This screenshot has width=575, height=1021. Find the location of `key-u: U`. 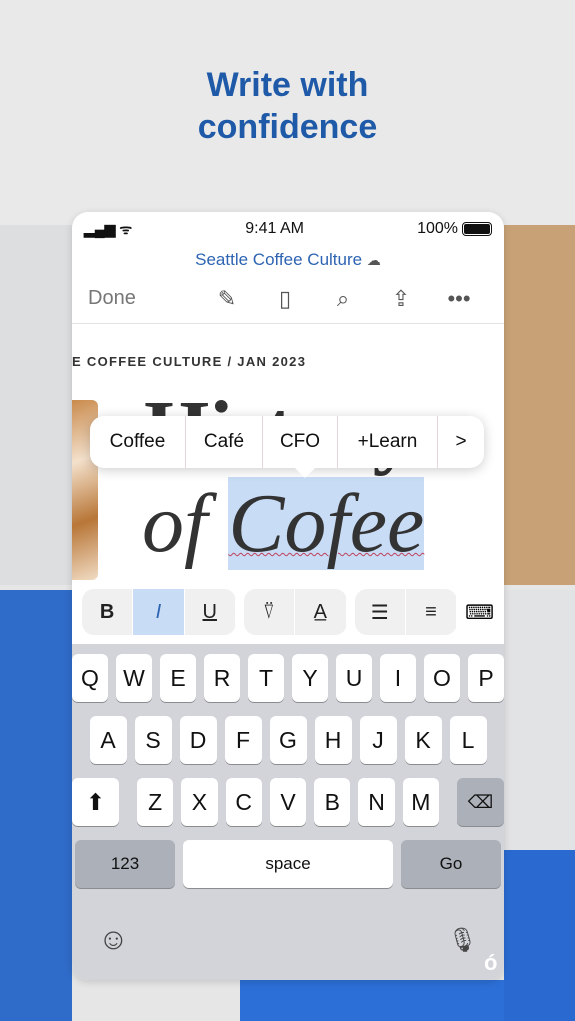

key-u: U is located at coordinates (354, 678).